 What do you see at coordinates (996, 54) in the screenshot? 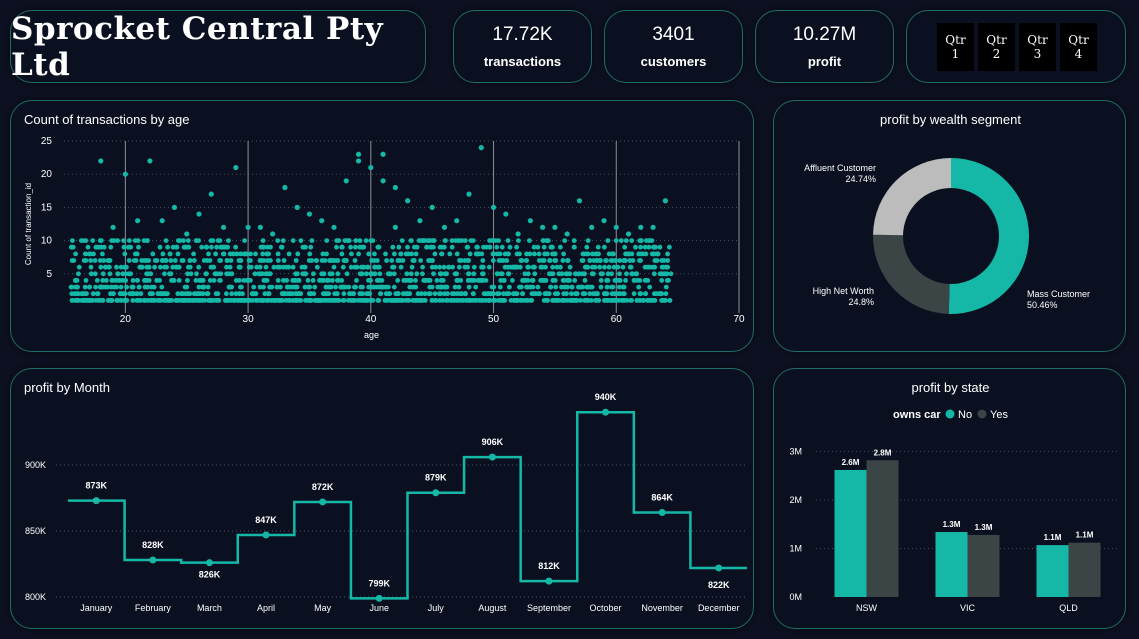
I see `qtr-2-number: 2` at bounding box center [996, 54].